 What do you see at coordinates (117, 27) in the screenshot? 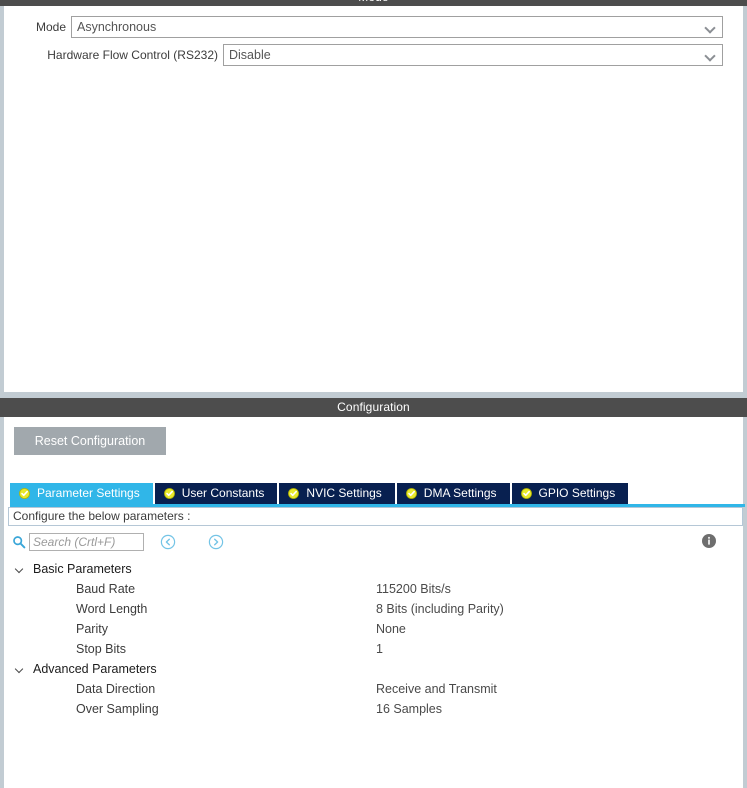
I see `mode-dropdown-value: Asynchronous` at bounding box center [117, 27].